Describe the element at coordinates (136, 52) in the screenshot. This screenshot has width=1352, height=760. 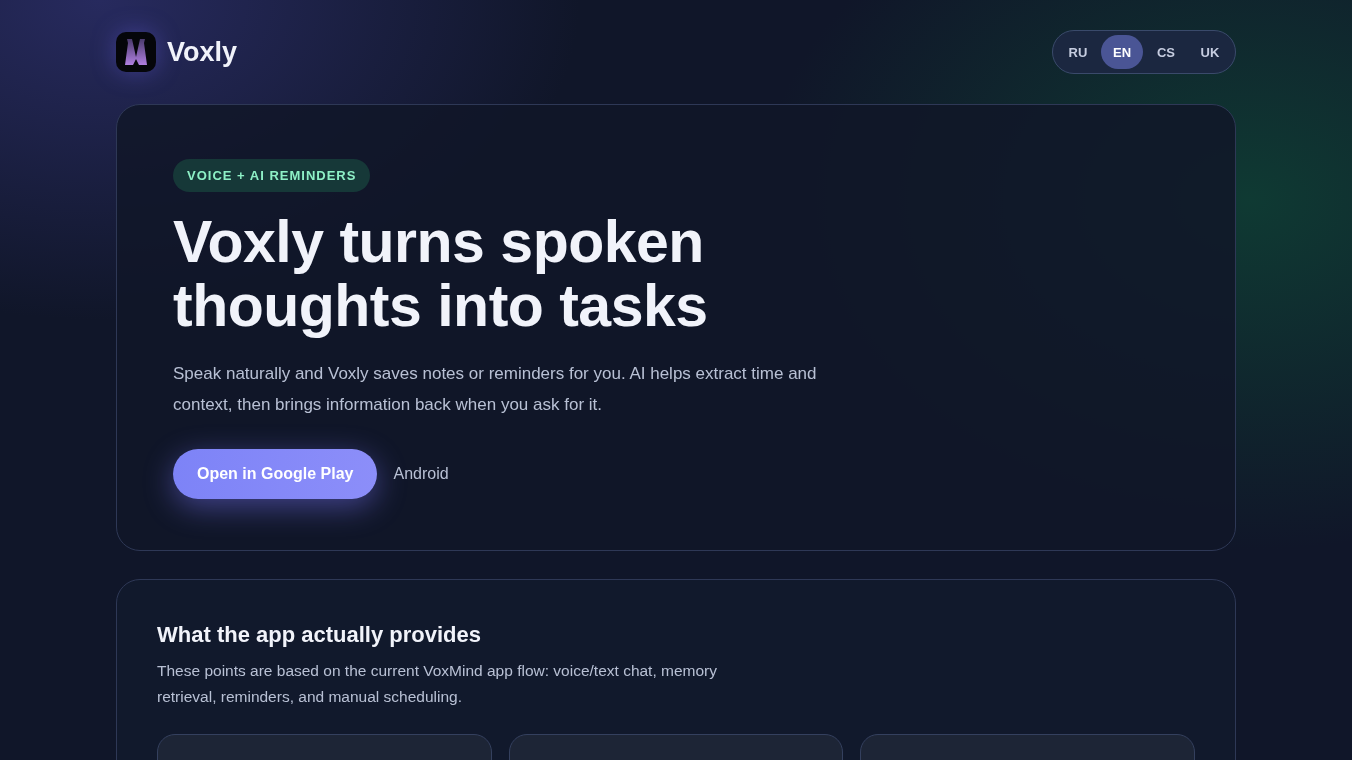
I see `logo-icon` at that location.